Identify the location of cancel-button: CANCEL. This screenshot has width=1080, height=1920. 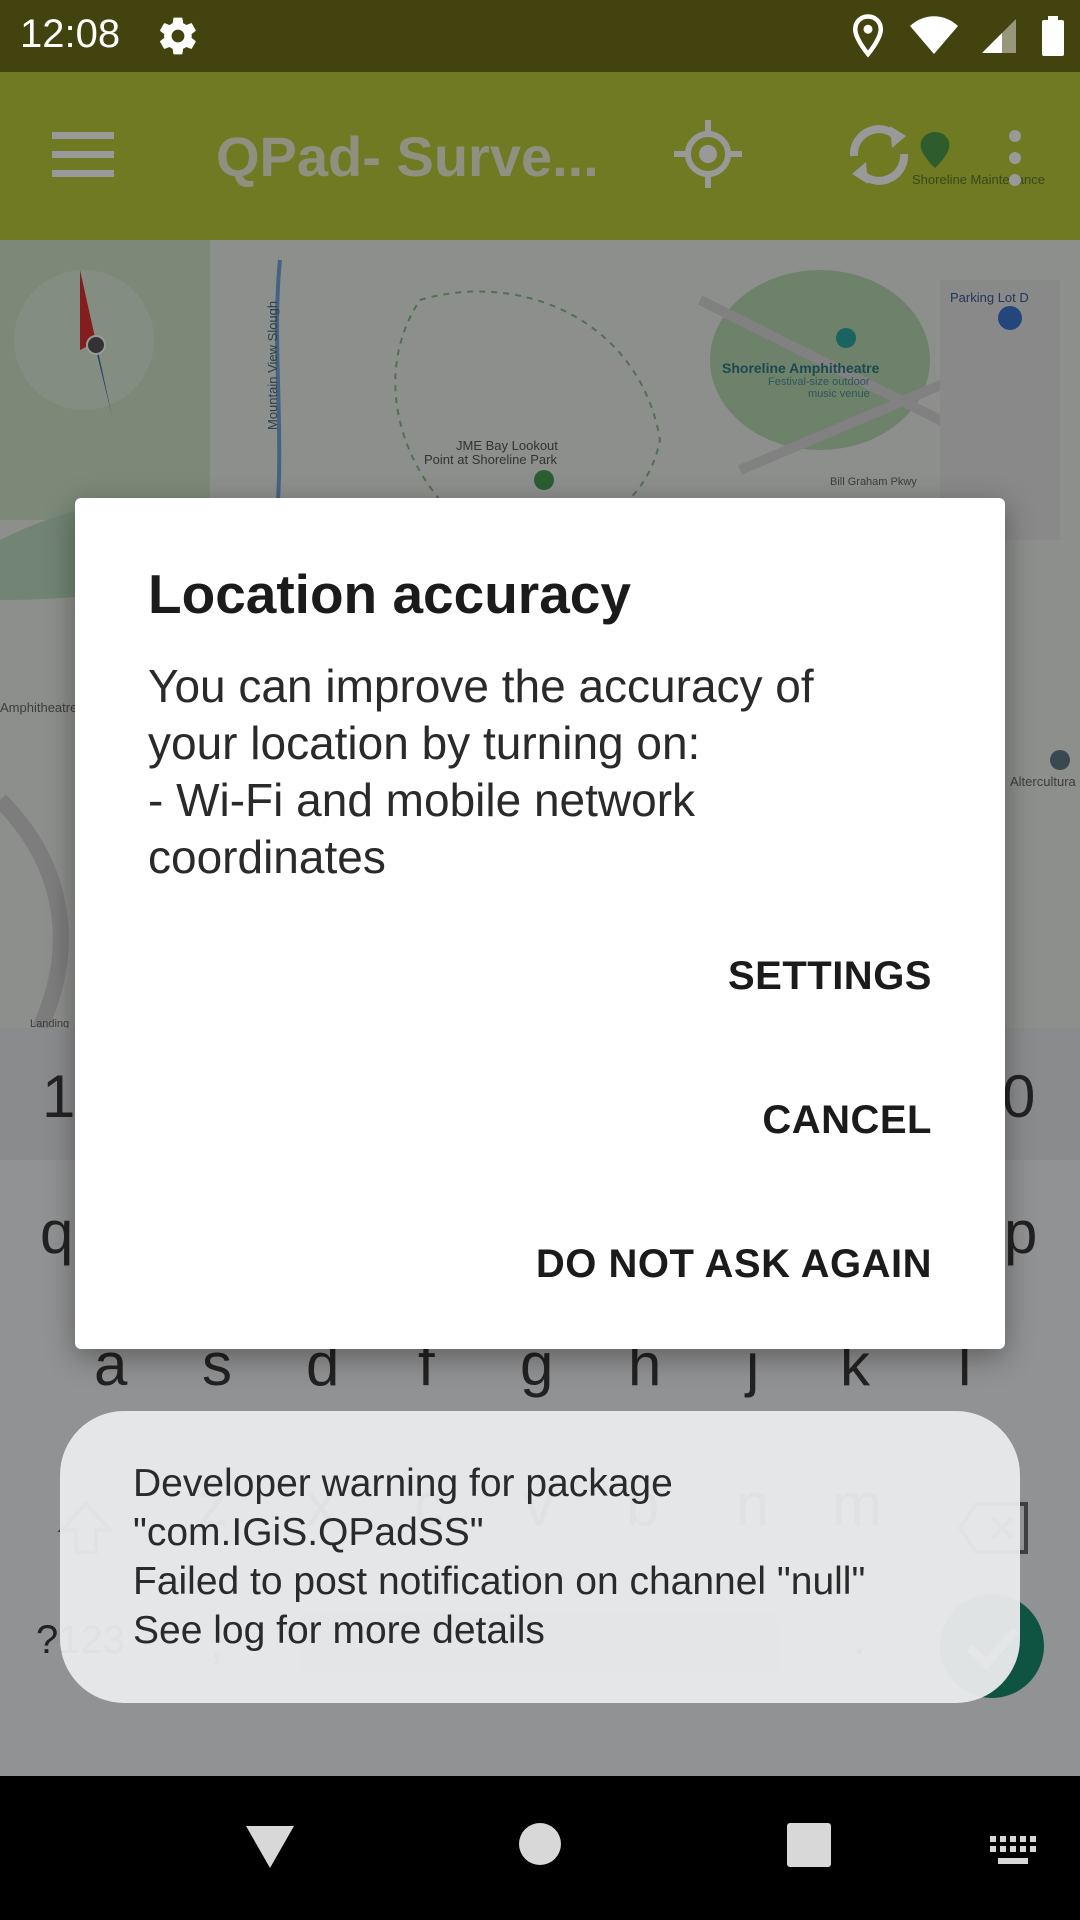
(847, 1120).